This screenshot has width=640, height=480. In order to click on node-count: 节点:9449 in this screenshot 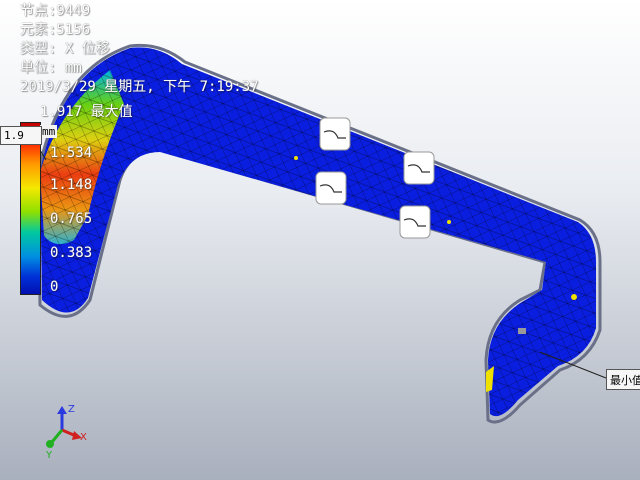, I will do `click(55, 11)`.